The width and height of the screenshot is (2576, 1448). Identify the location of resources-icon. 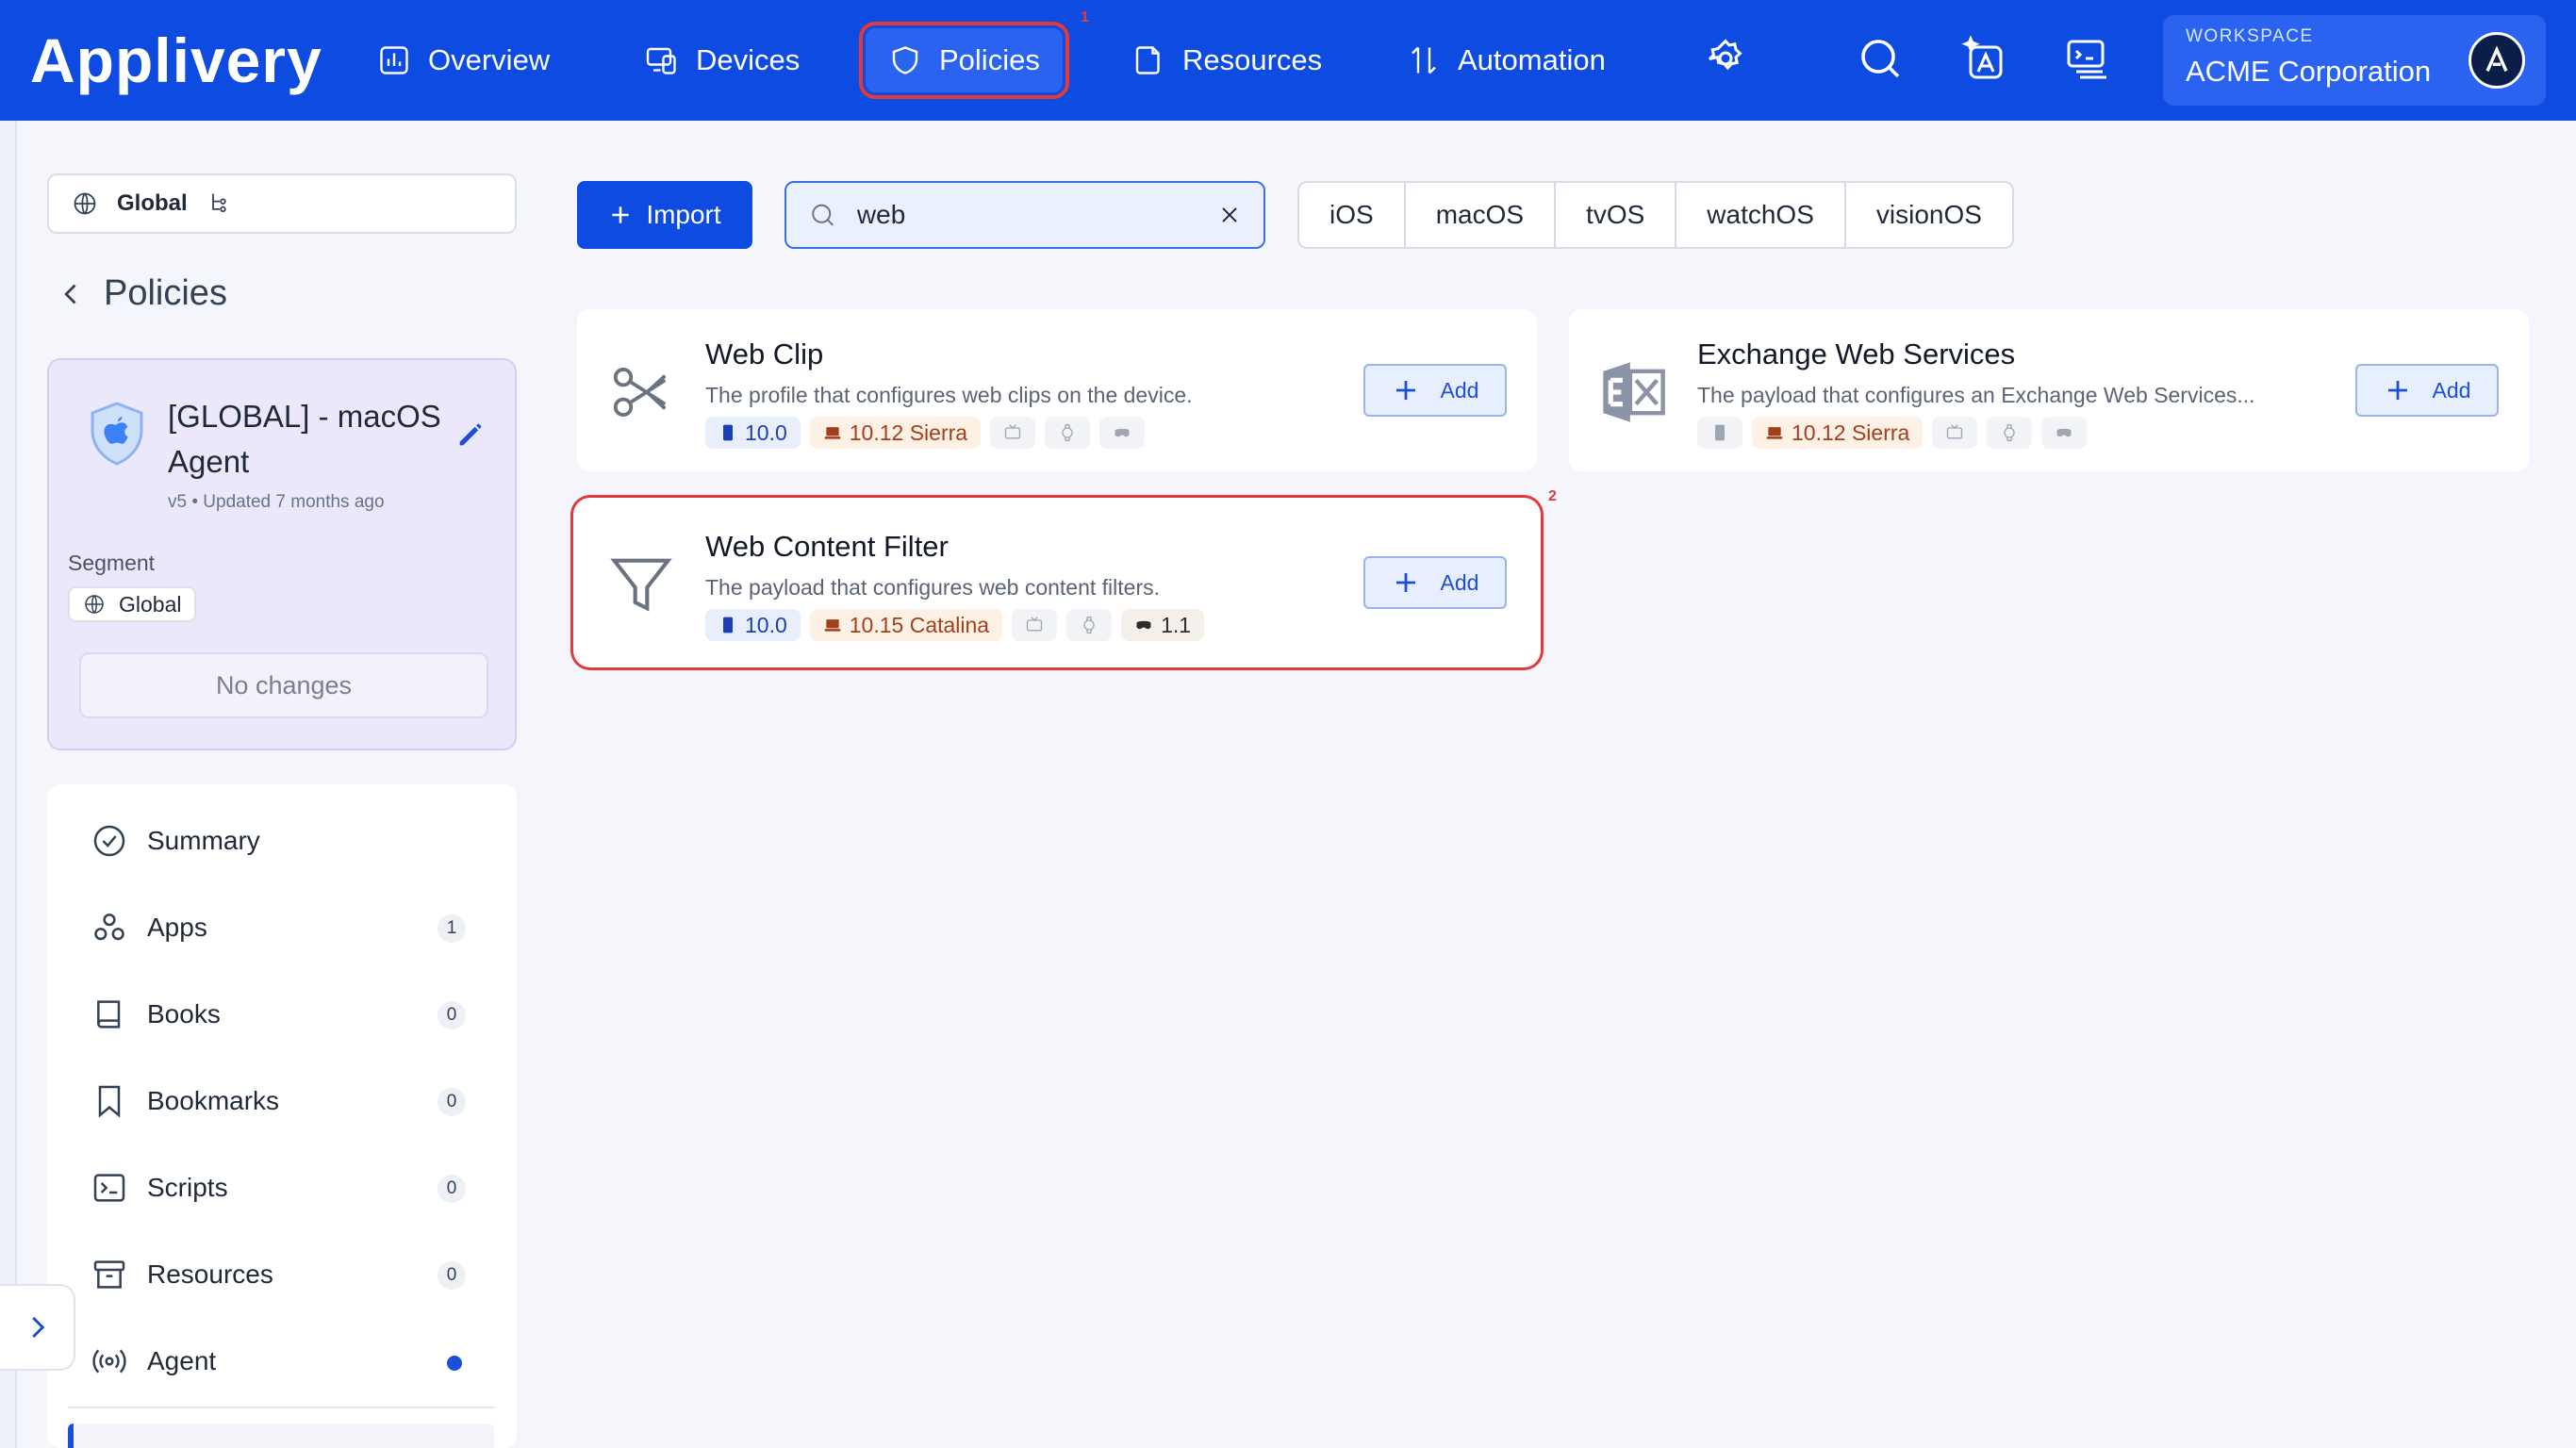
(1147, 60).